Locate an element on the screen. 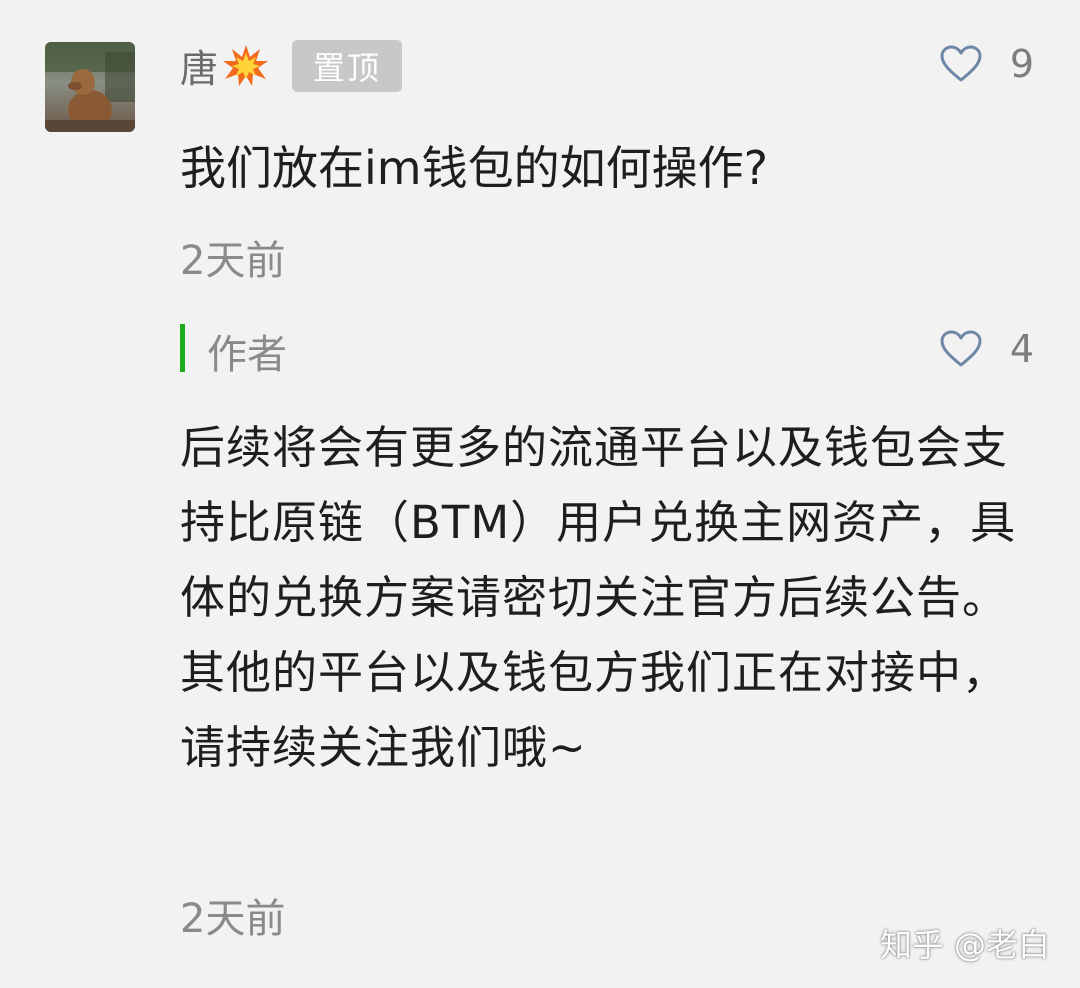 Image resolution: width=1080 pixels, height=988 pixels. username-text: 唐 is located at coordinates (199, 65).